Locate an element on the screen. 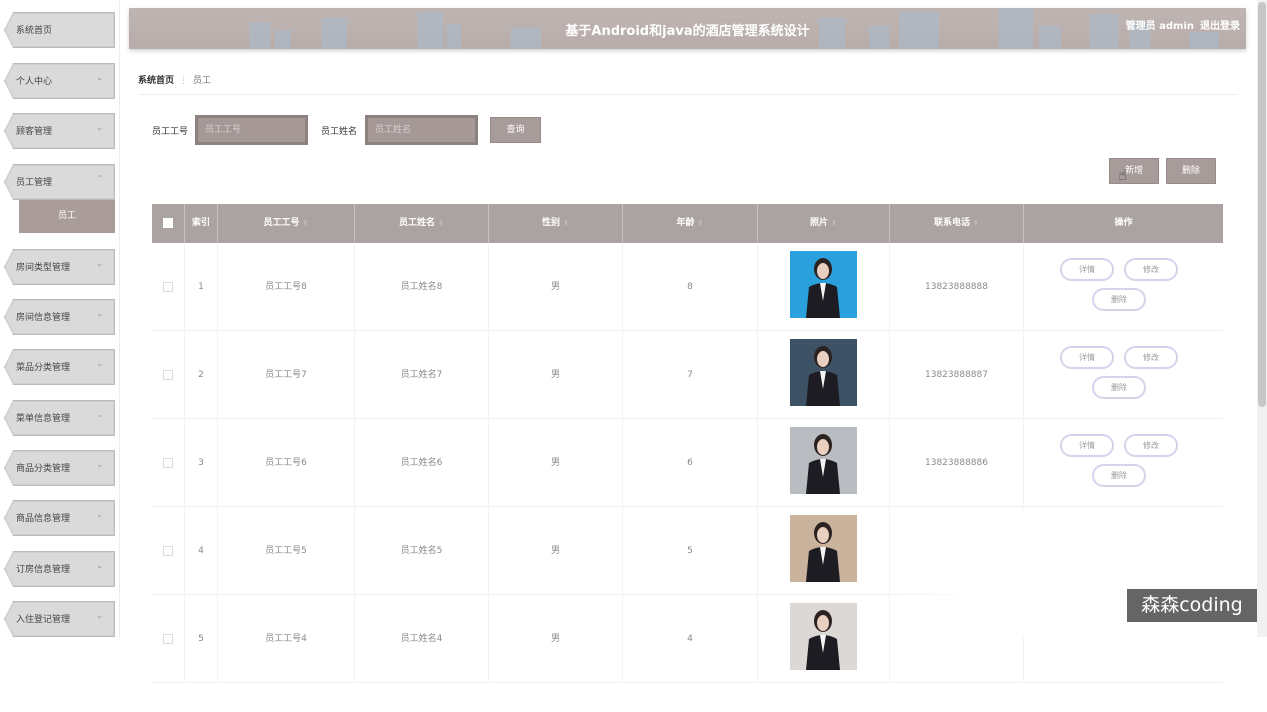 This screenshot has height=712, width=1267. nav-item-menus: 菜单信息管理 ⌄ is located at coordinates (59, 418).